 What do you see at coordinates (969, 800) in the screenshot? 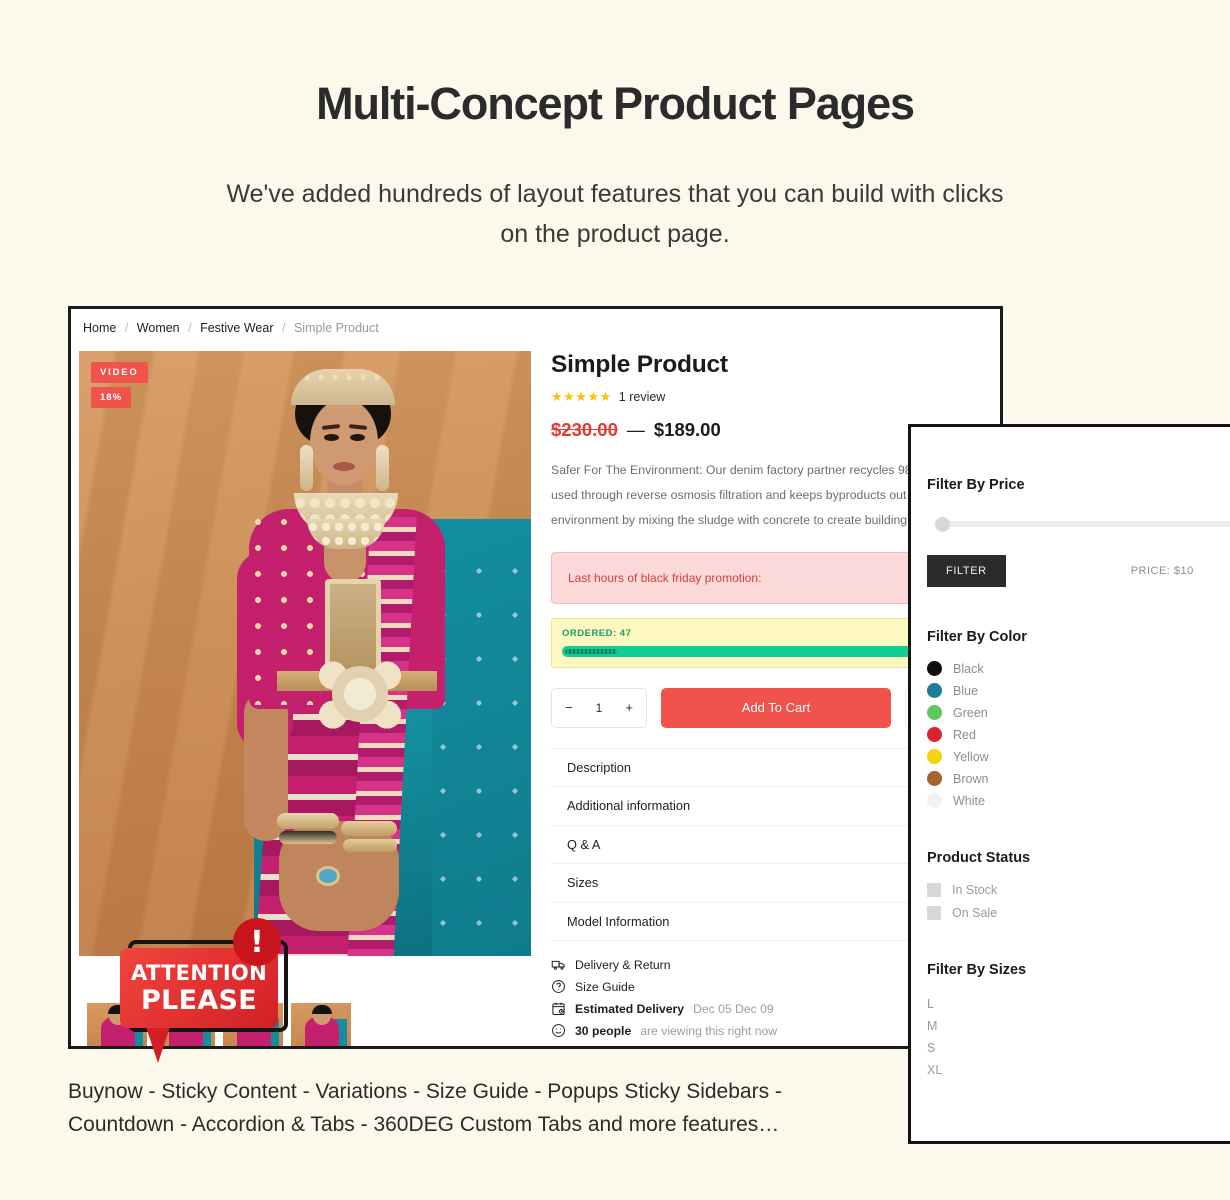
I see `color-label: White` at bounding box center [969, 800].